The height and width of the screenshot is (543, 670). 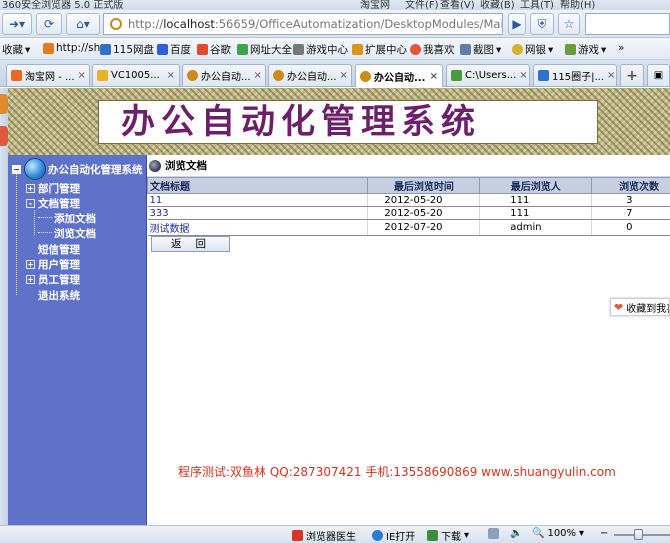 What do you see at coordinates (585, 49) in the screenshot?
I see `fav-games-menu: 游戏 ▾` at bounding box center [585, 49].